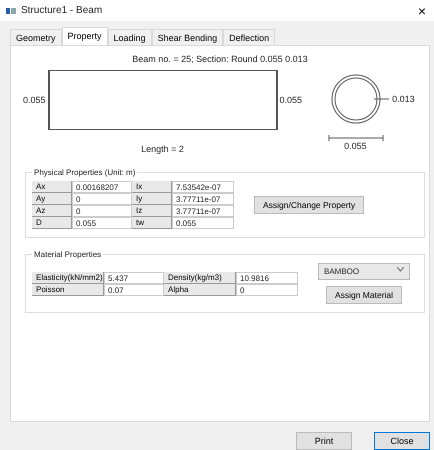 This screenshot has height=450, width=434. Describe the element at coordinates (203, 187) in the screenshot. I see `value-field: 7.53542e-07` at that location.